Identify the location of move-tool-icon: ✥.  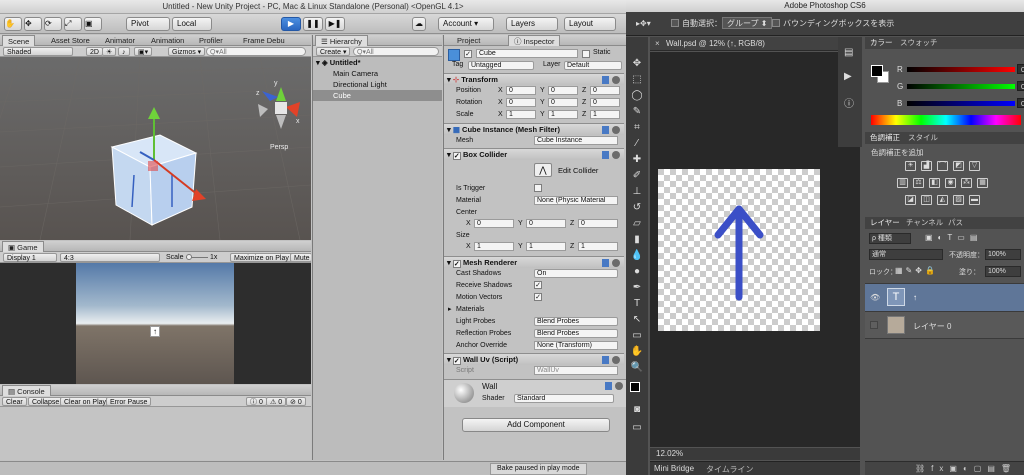
(637, 64).